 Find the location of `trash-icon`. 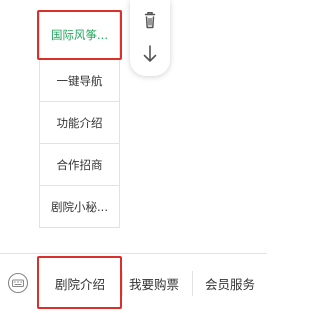

trash-icon is located at coordinates (150, 20).